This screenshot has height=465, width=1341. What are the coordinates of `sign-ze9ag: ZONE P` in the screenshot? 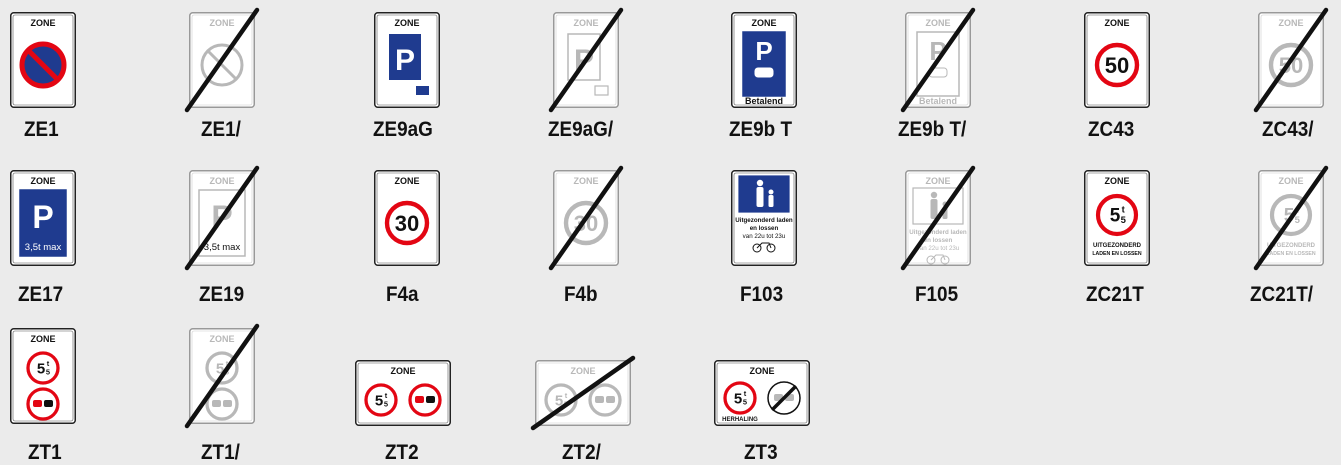 It's located at (407, 60).